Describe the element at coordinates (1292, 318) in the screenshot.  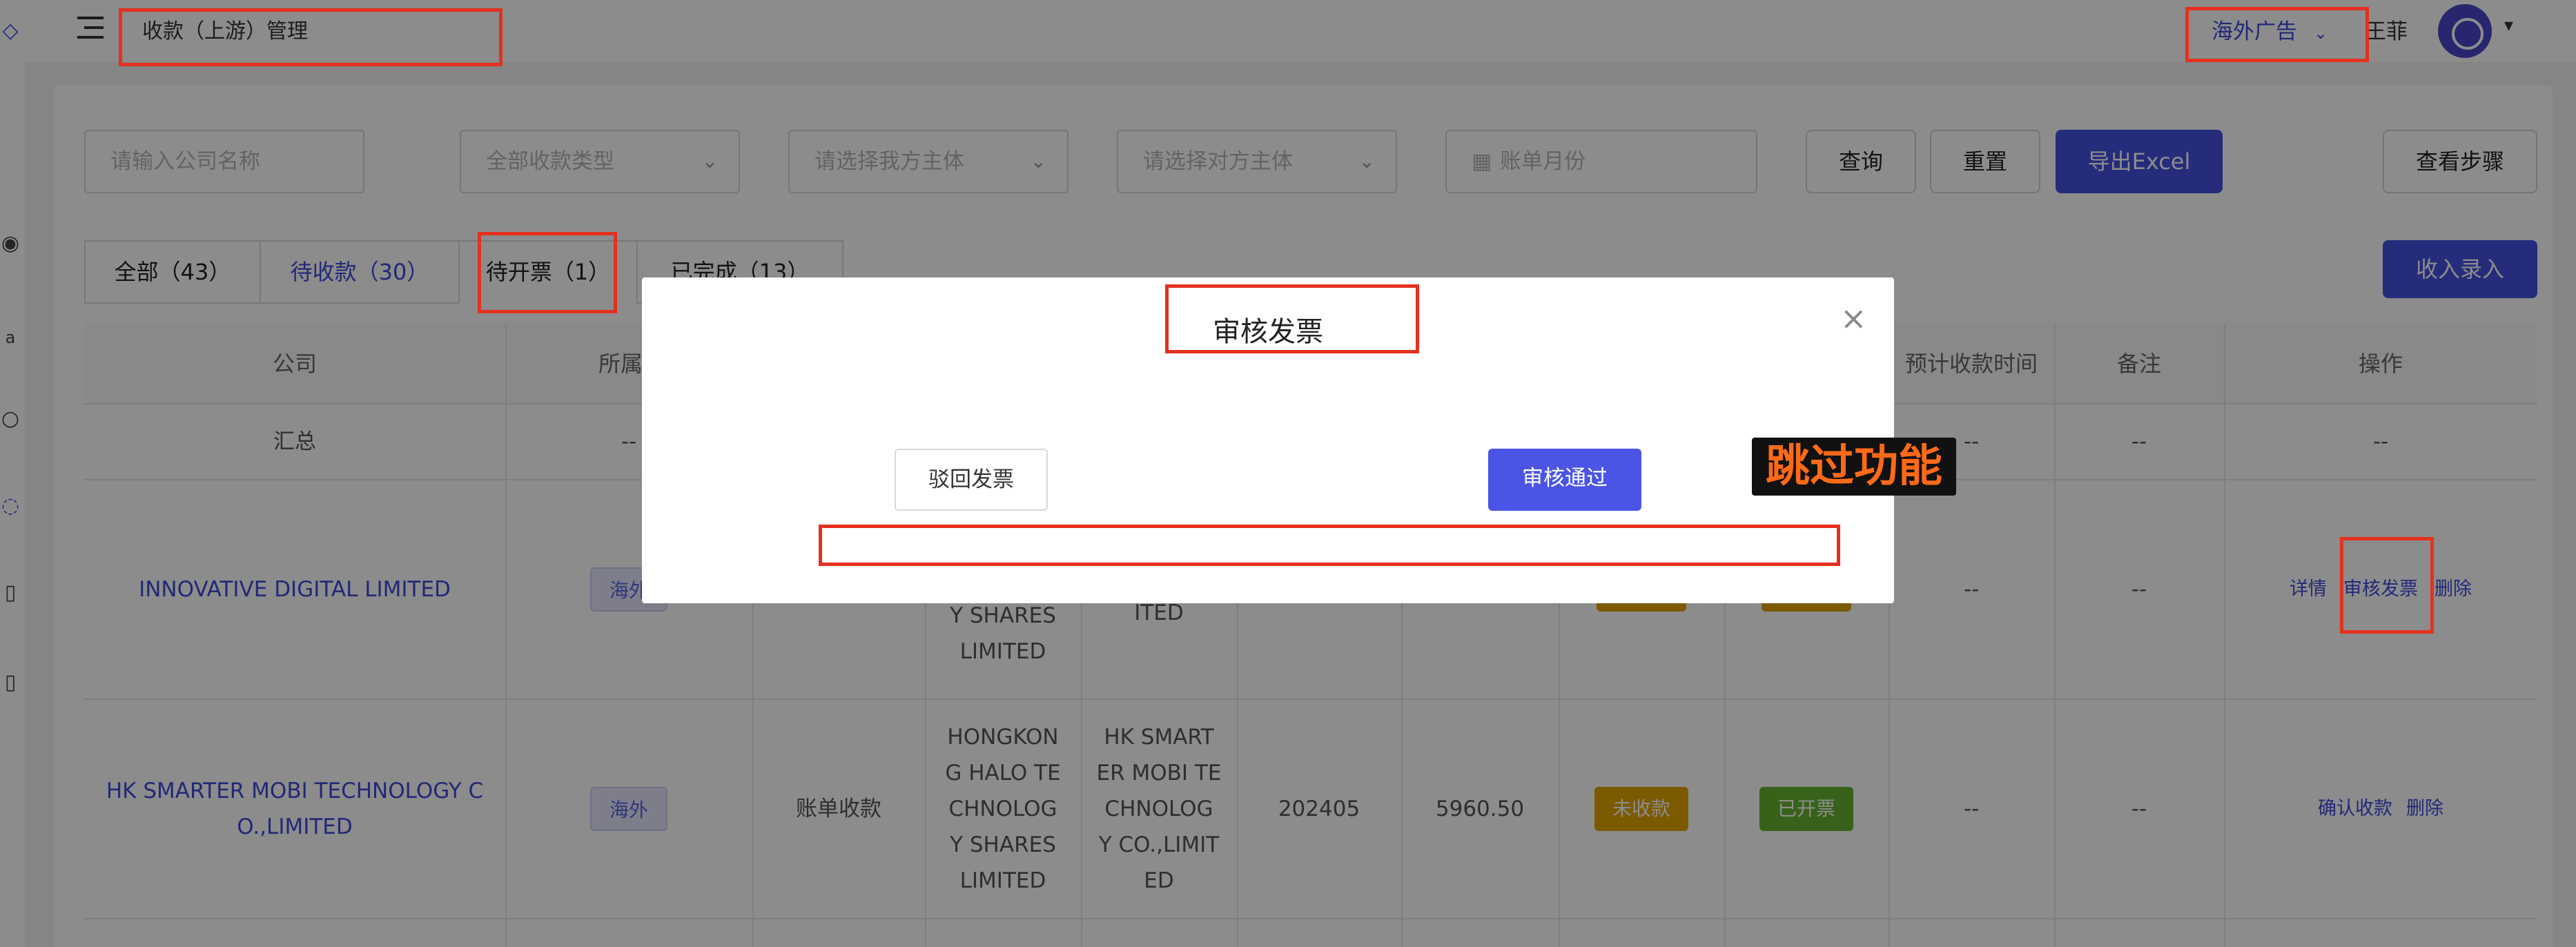
I see `annotation-modal-title-box` at that location.